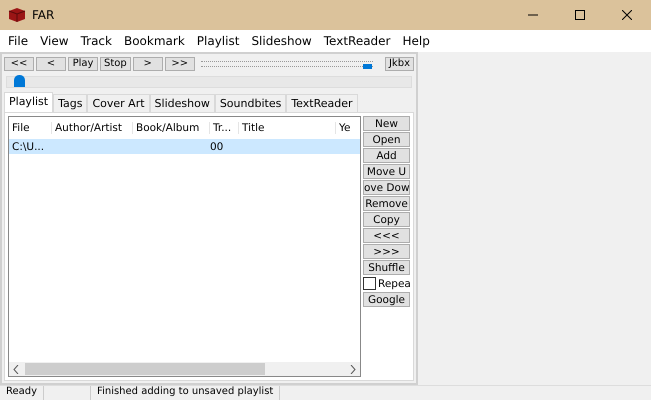 This screenshot has height=400, width=651. What do you see at coordinates (145, 369) in the screenshot?
I see `scrollbar-thumb` at bounding box center [145, 369].